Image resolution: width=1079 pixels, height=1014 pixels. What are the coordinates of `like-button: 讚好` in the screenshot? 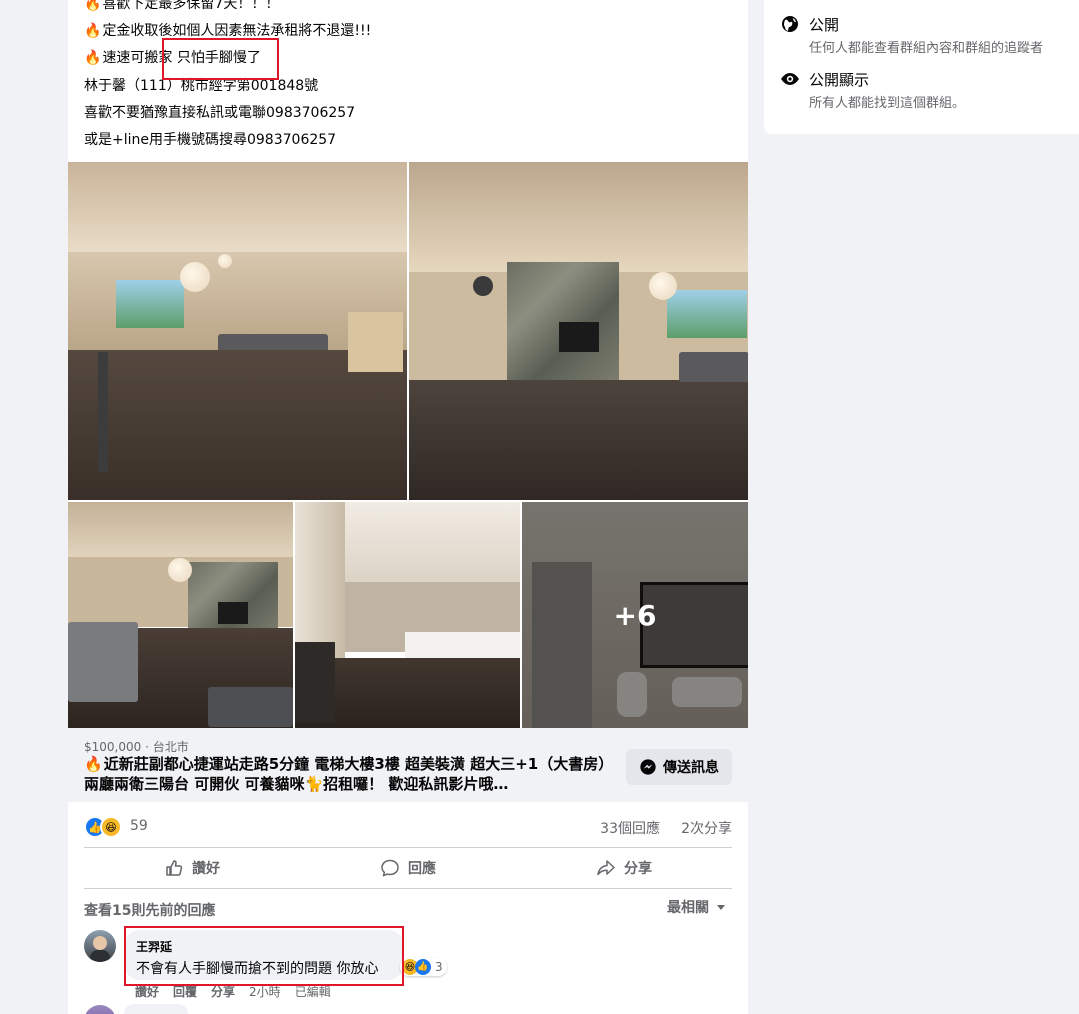 It's located at (192, 868).